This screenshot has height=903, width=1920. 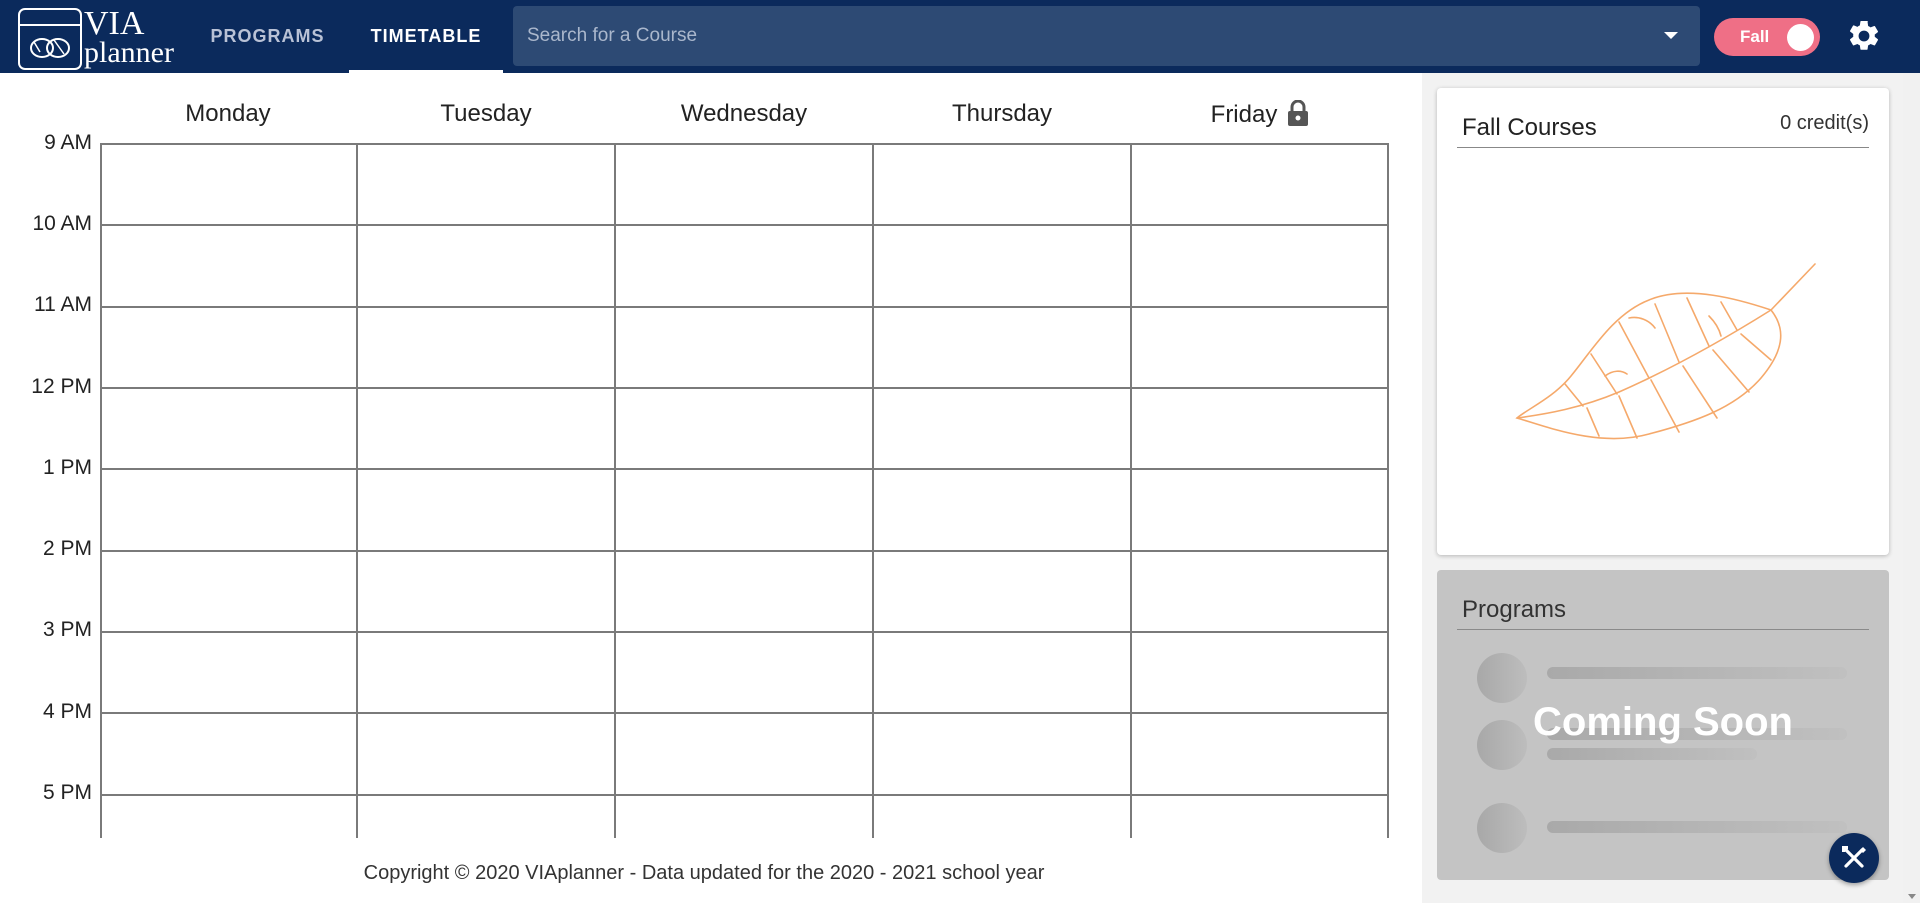 What do you see at coordinates (1244, 114) in the screenshot?
I see `day-header-friday-label: Friday` at bounding box center [1244, 114].